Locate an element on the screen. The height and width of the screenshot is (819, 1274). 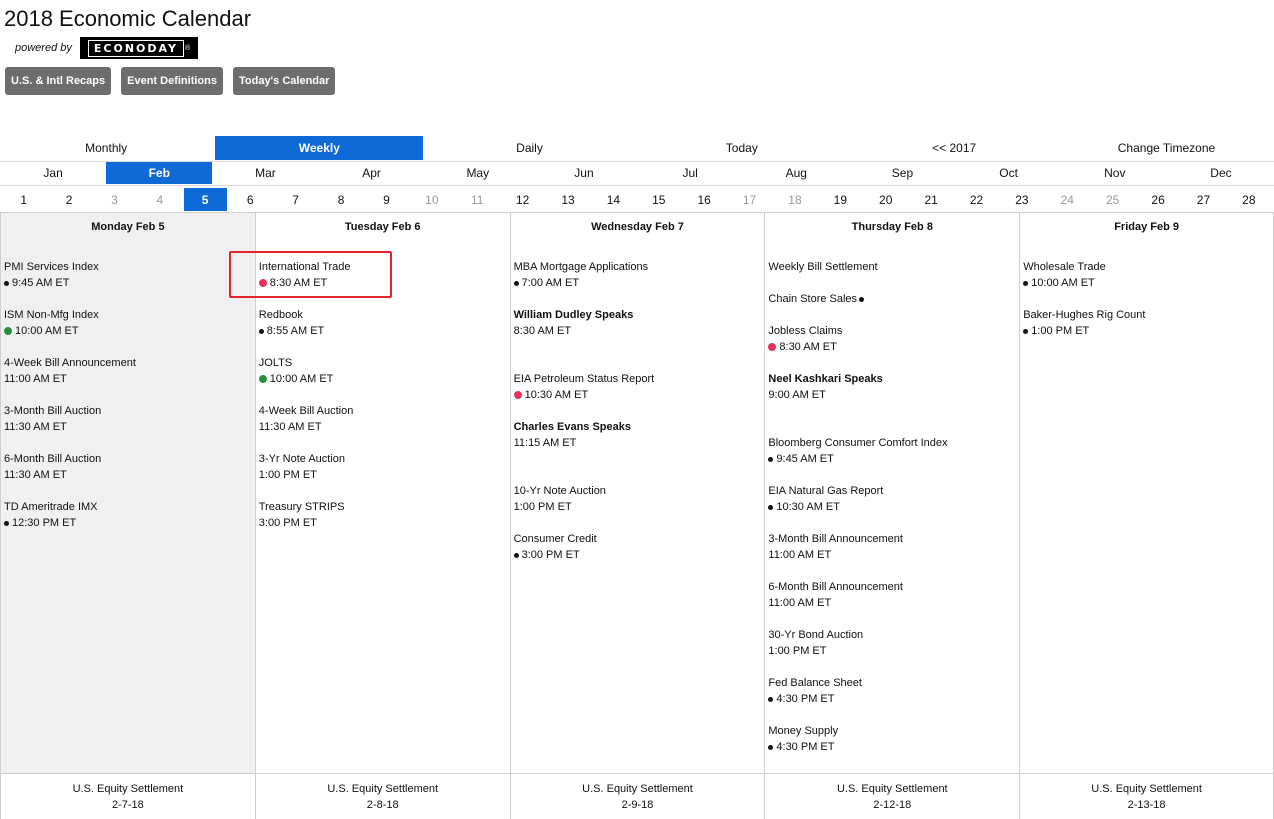
event-name: Neel Kashkari Speaks is located at coordinates (825, 379).